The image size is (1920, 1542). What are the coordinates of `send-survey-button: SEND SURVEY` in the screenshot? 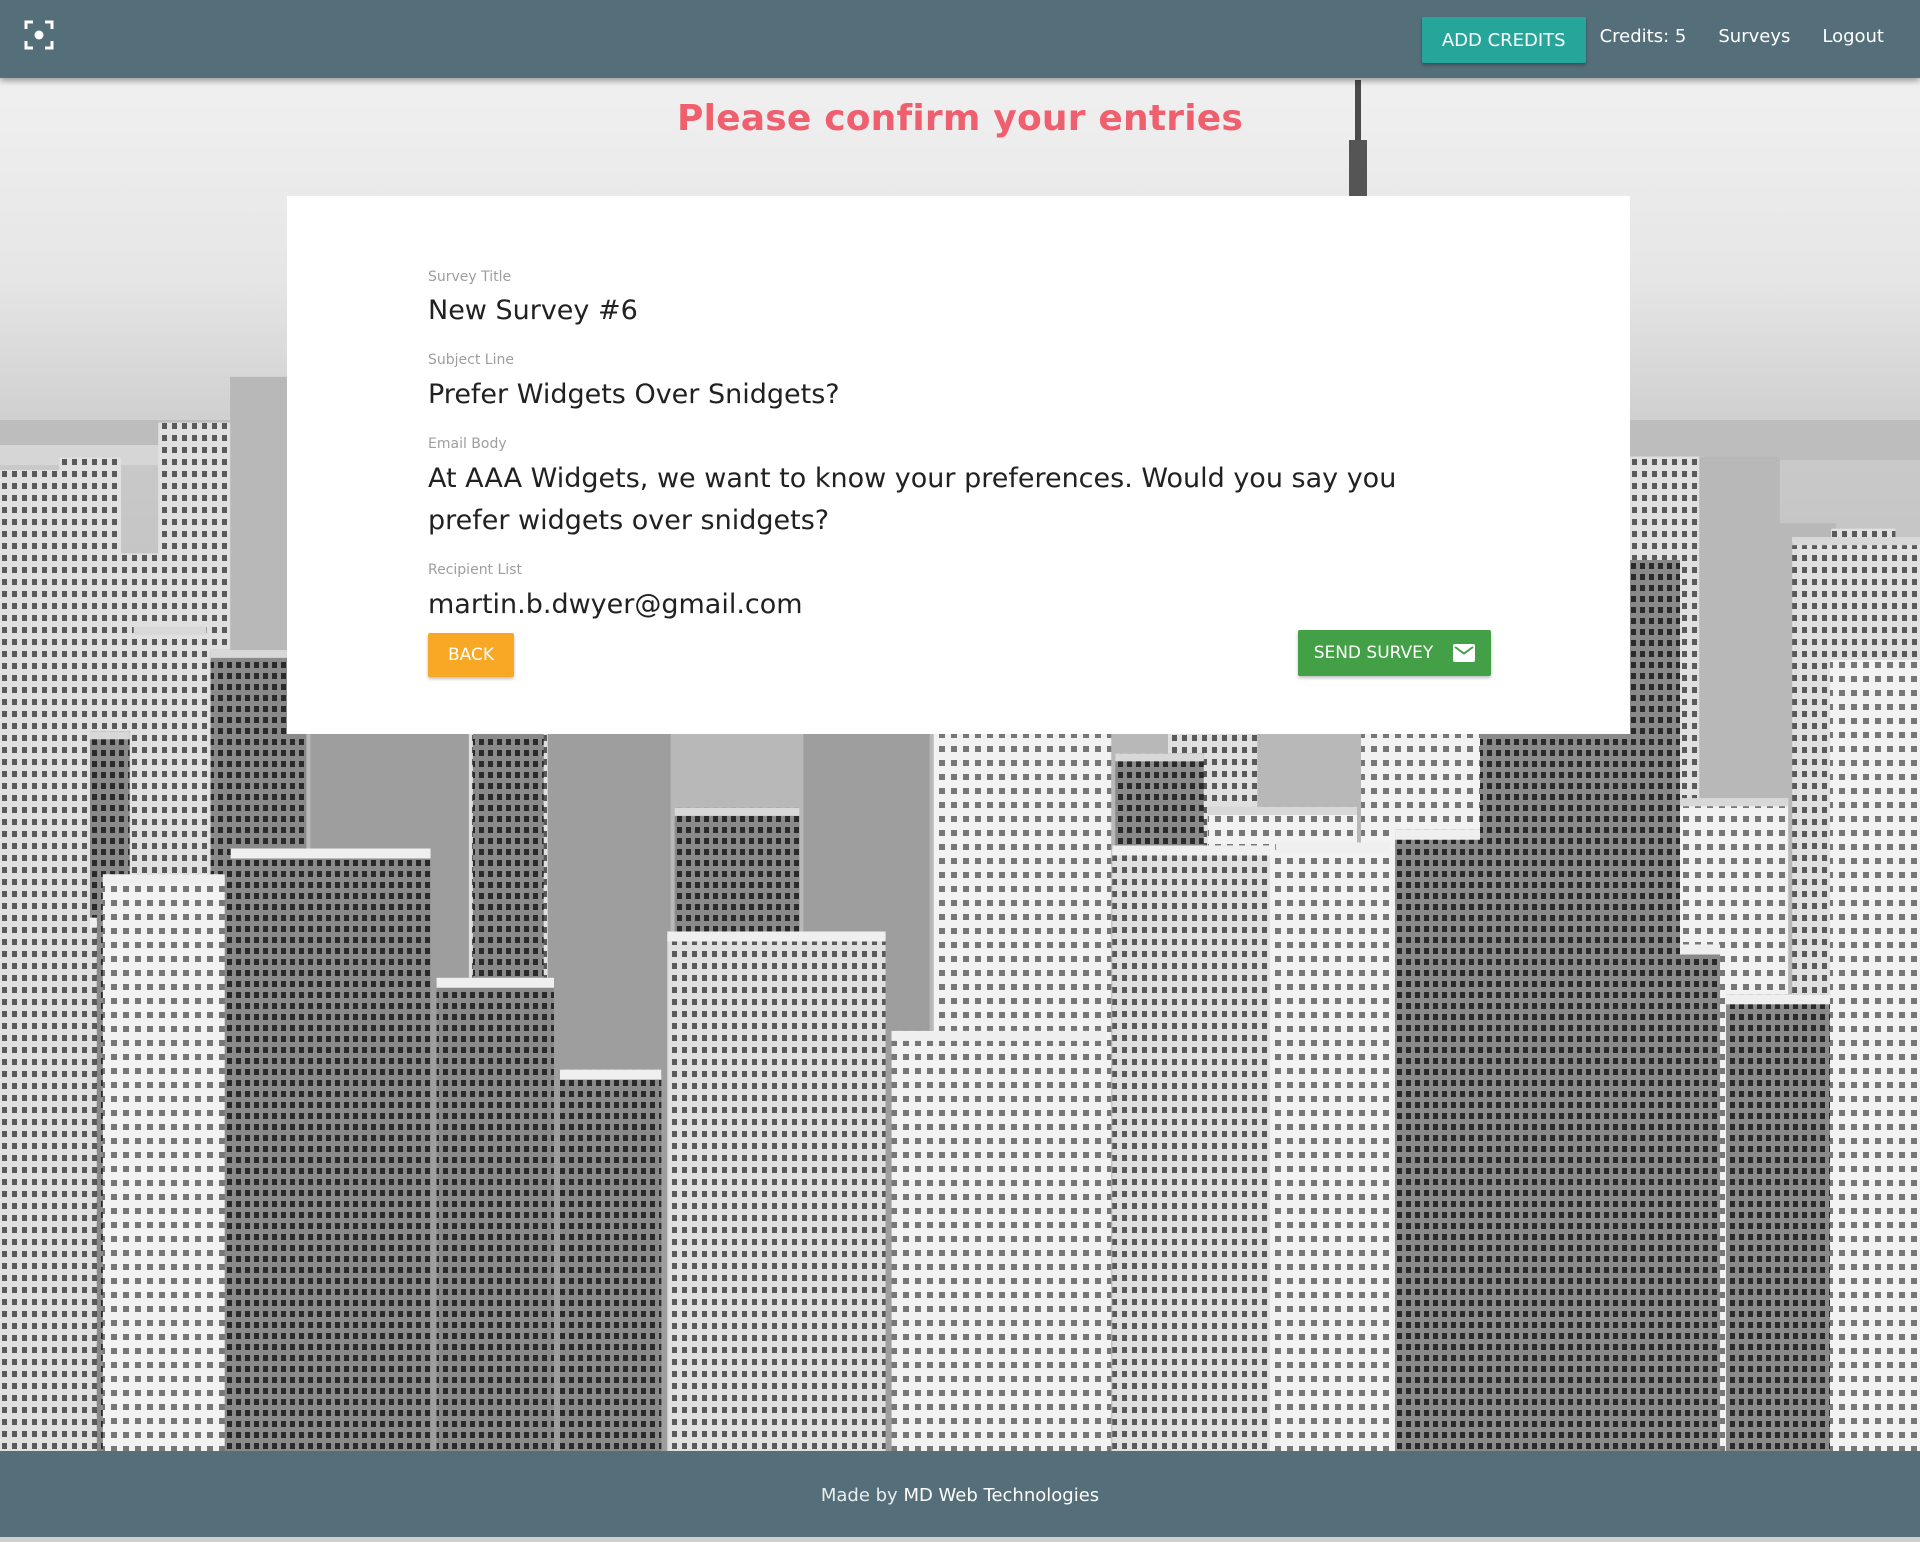 It's located at (1394, 653).